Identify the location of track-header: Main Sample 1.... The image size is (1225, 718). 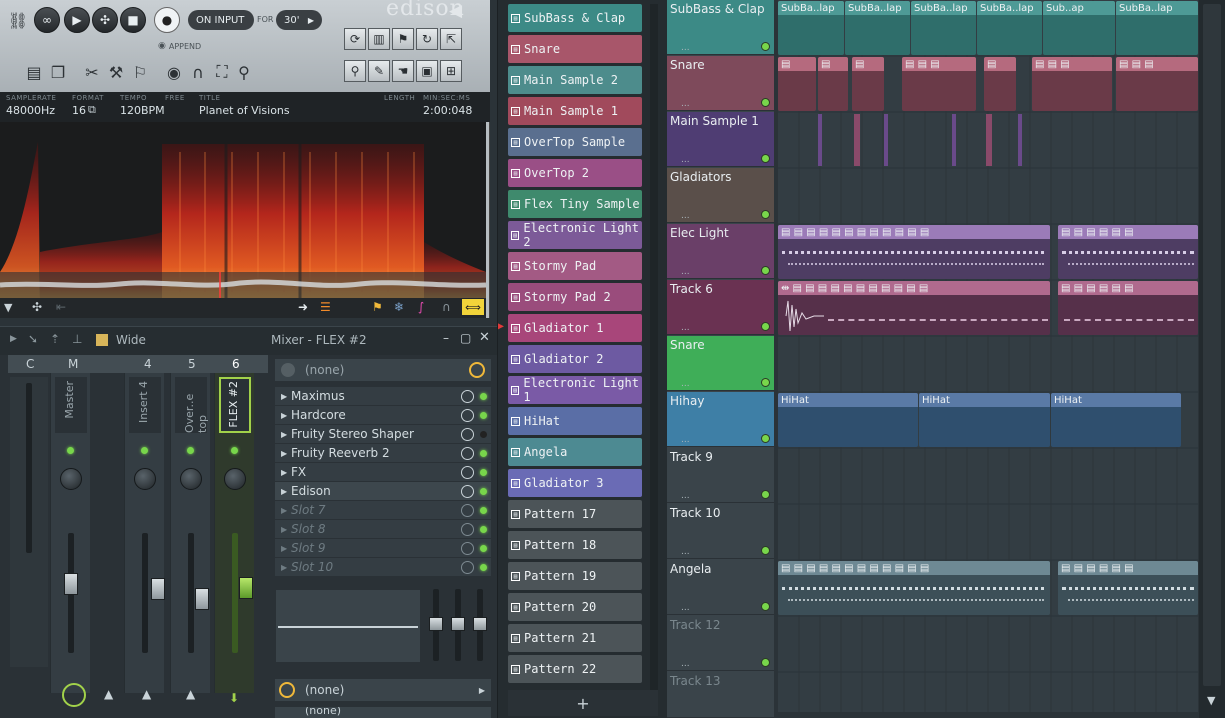
(720, 139).